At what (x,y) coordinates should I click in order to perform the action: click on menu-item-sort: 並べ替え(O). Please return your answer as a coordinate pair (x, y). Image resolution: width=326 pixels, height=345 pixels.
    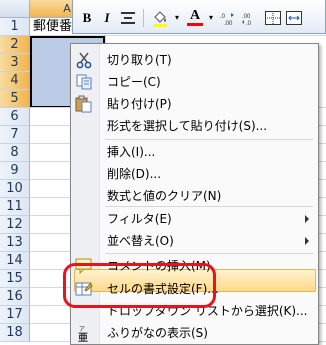
    Looking at the image, I should click on (193, 241).